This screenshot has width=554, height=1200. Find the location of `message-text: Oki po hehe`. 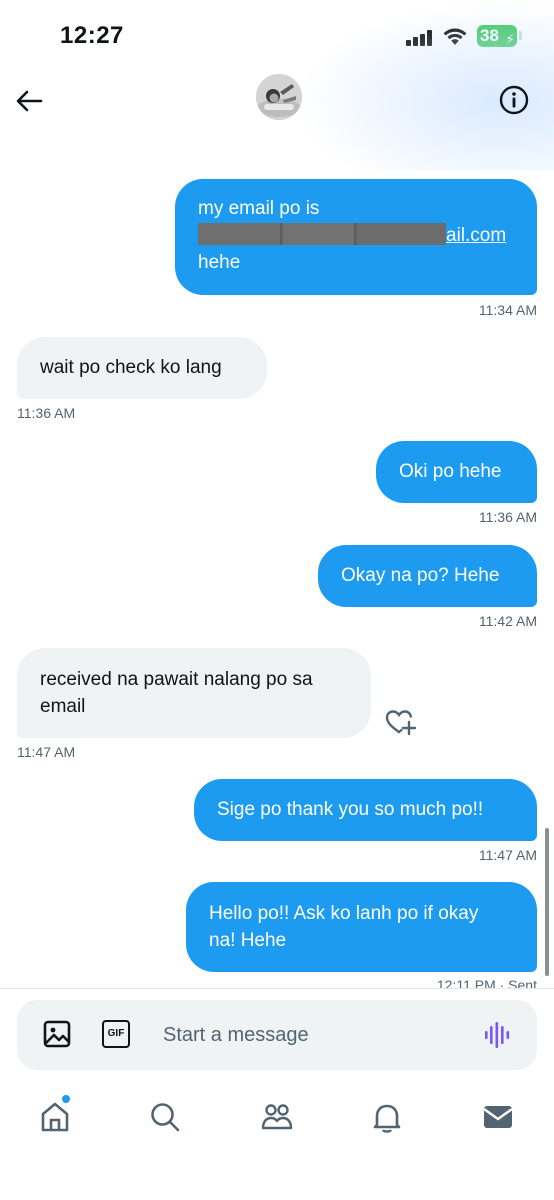

message-text: Oki po hehe is located at coordinates (450, 471).